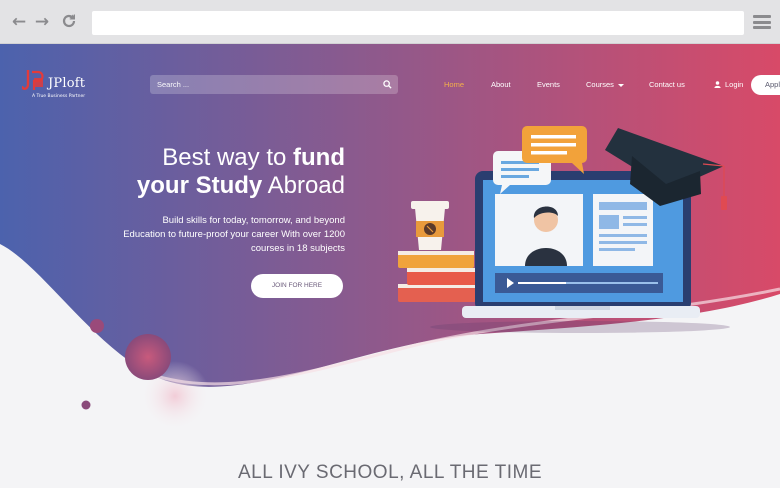 This screenshot has width=780, height=488. Describe the element at coordinates (228, 157) in the screenshot. I see `headline-light-1: Best way to` at that location.